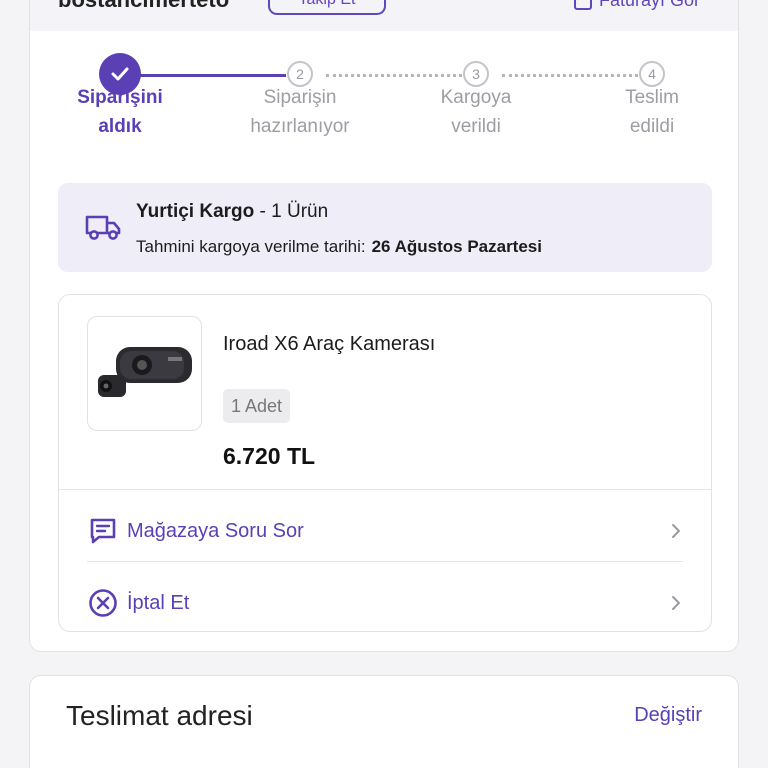 This screenshot has width=768, height=768. I want to click on cancel-circle-icon, so click(103, 603).